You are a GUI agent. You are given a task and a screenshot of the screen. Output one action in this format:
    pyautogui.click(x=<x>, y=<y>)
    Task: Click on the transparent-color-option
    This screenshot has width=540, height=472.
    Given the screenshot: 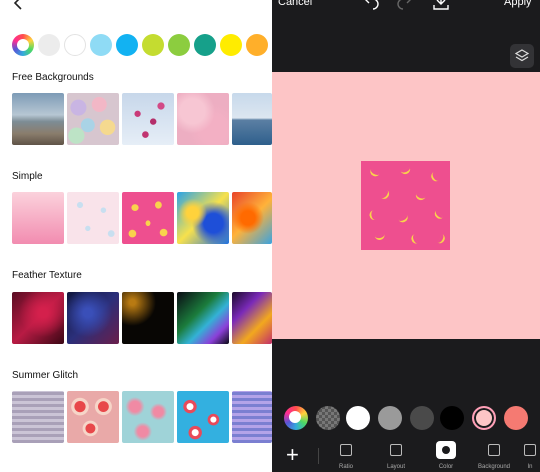 What is the action you would take?
    pyautogui.click(x=328, y=418)
    